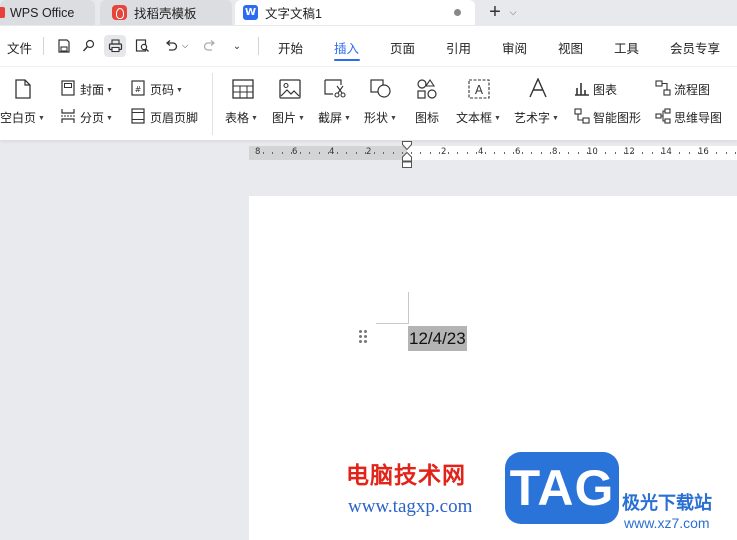  I want to click on header-footer-icon, so click(138, 116).